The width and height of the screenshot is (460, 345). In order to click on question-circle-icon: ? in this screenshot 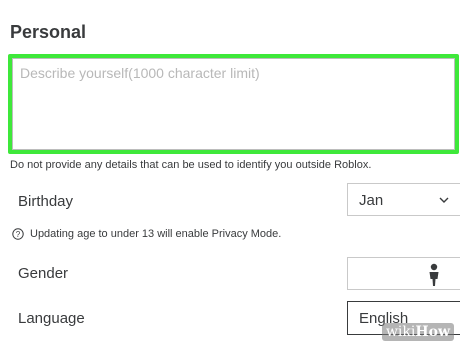, I will do `click(18, 234)`.